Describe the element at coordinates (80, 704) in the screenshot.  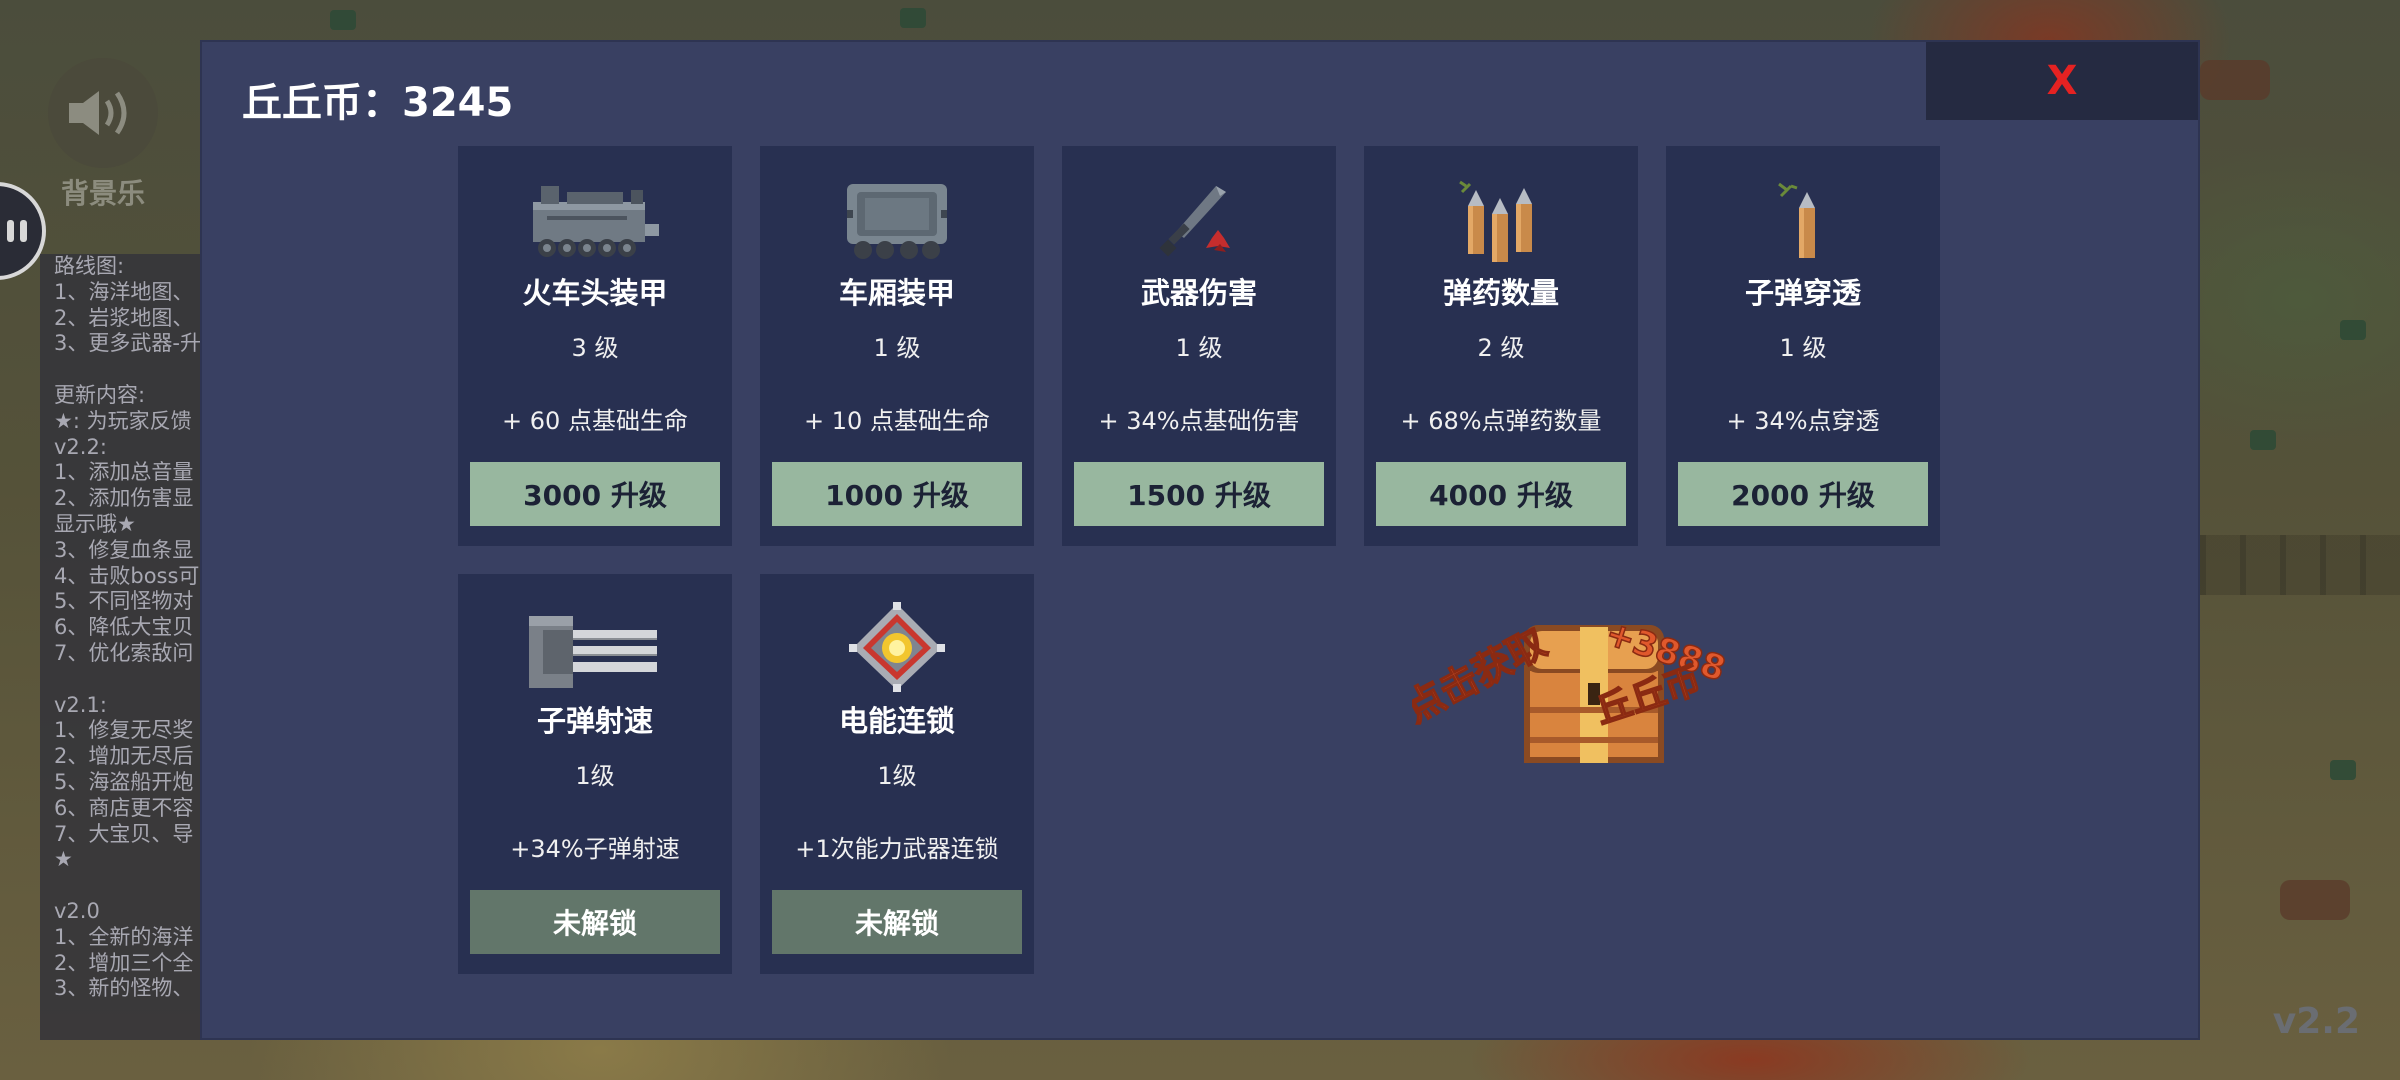
I see `update-note-line: v2.1:` at that location.